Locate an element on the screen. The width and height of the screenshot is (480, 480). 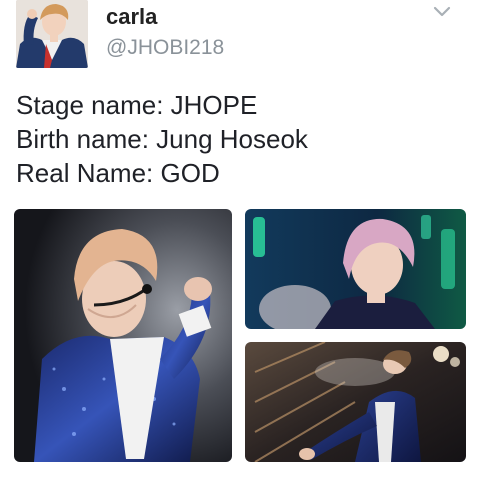
chevron-down-icon is located at coordinates (442, 12).